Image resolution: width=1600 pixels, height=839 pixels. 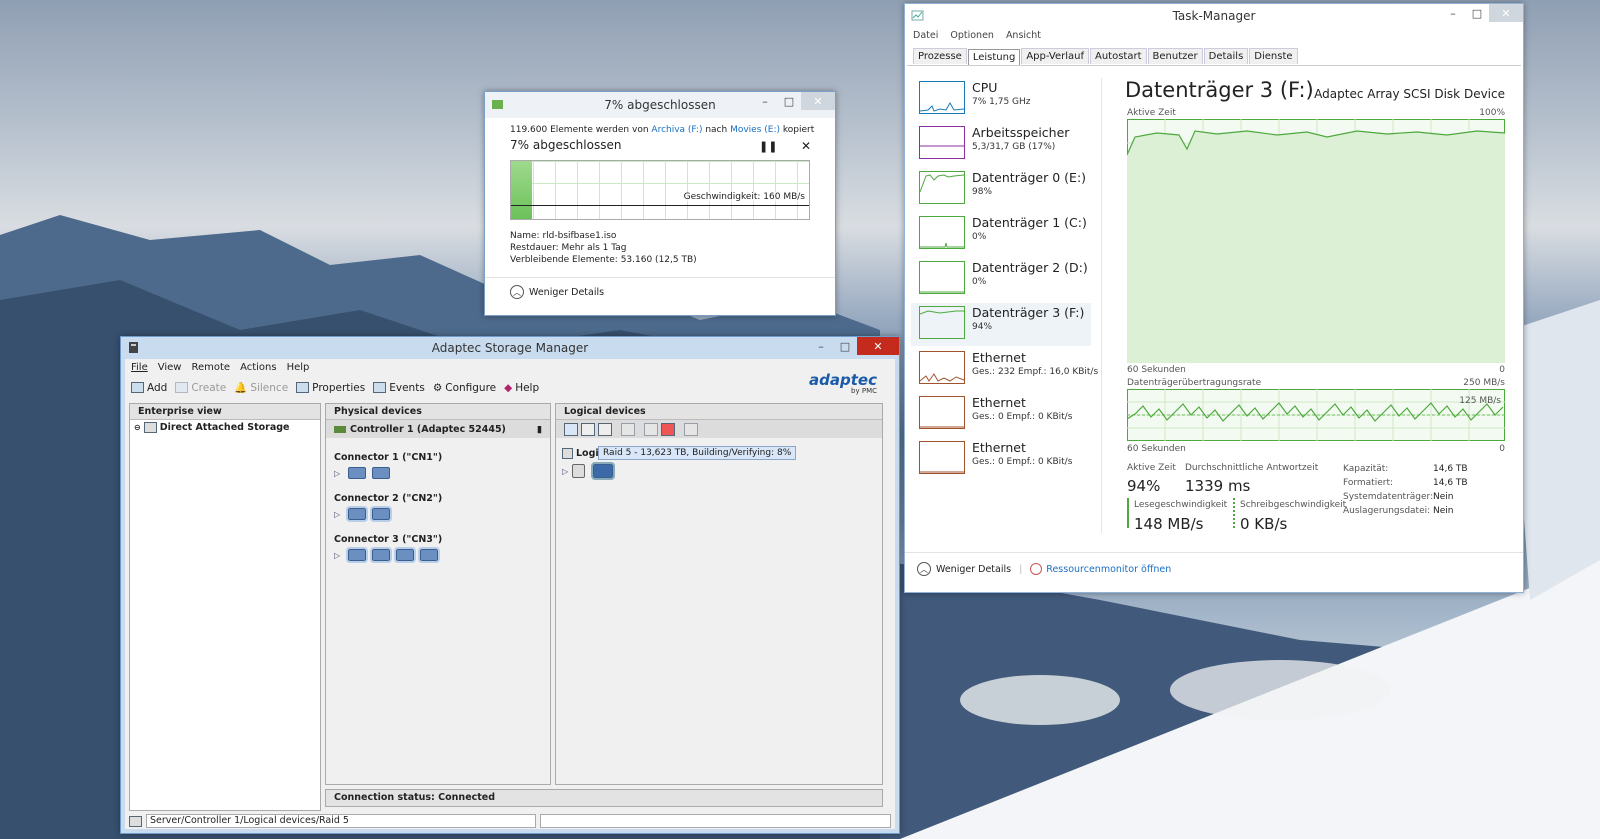 I want to click on tab-app-verlauf: App-Verlauf, so click(x=1055, y=56).